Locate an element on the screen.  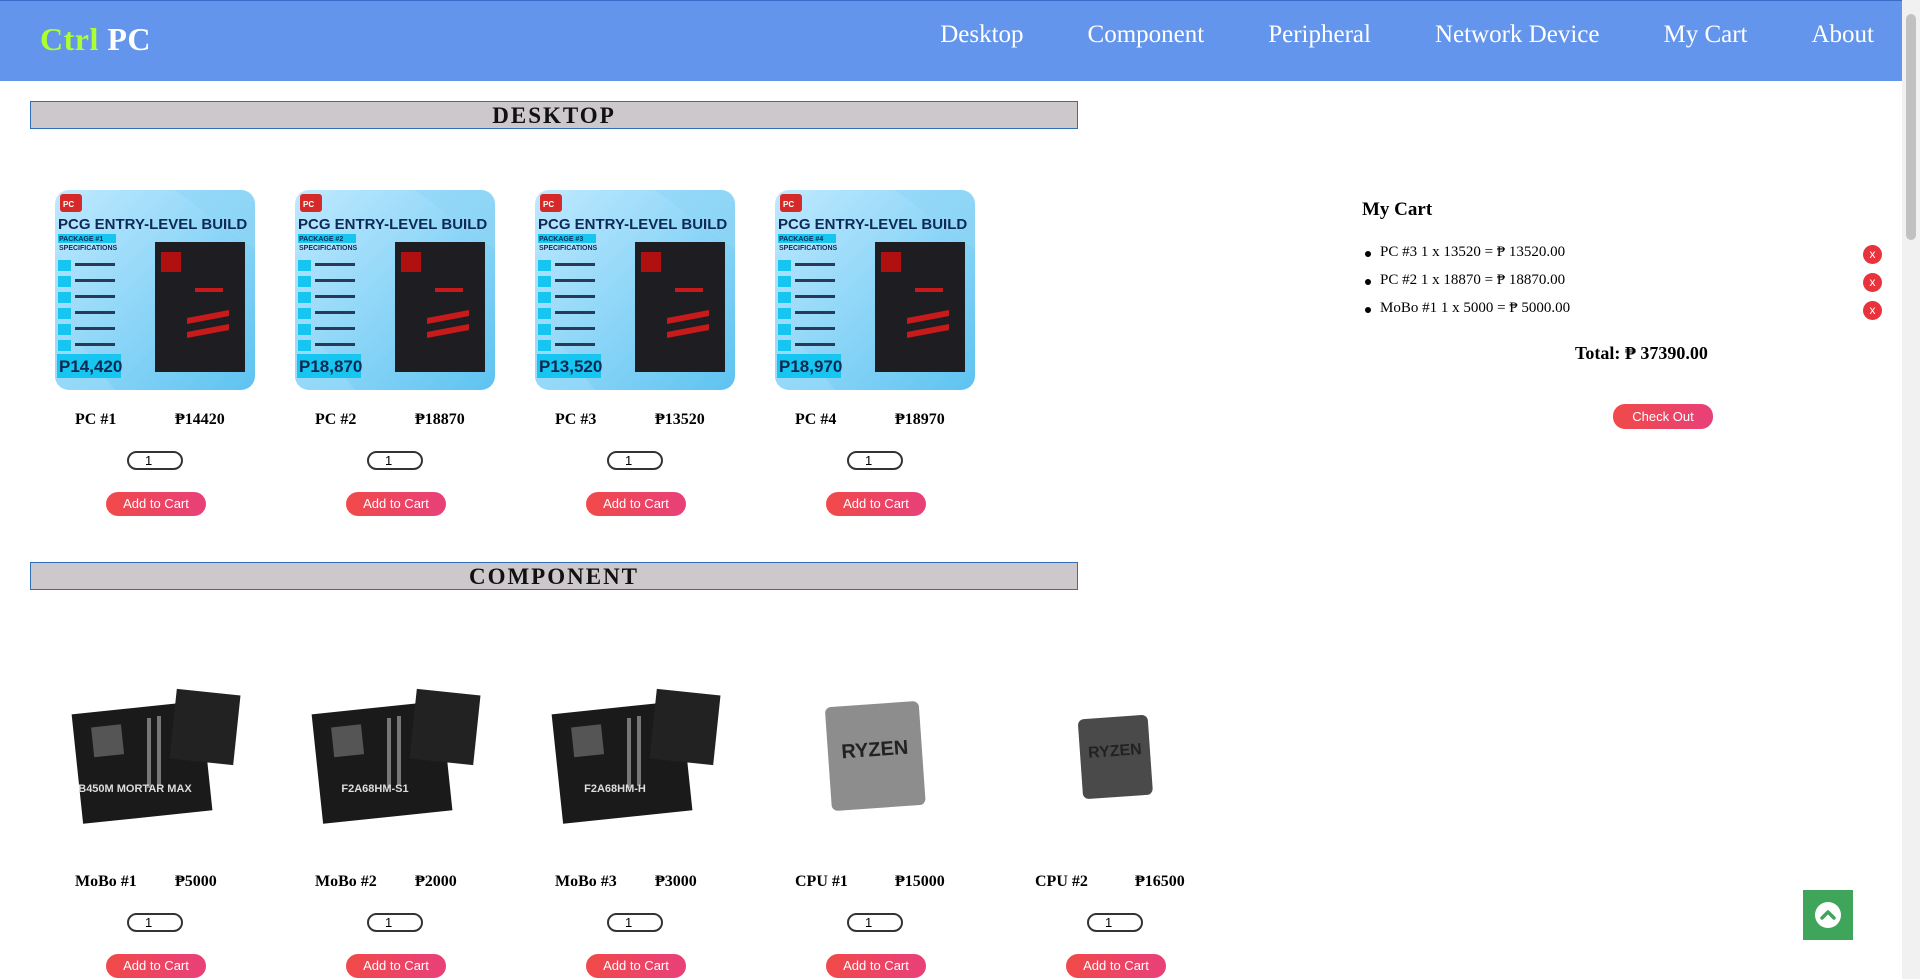
scrollbar-thumb is located at coordinates (1911, 127).